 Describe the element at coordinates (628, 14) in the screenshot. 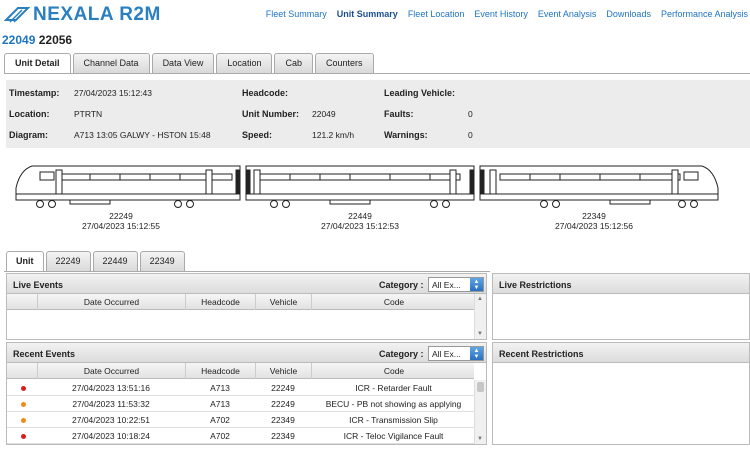

I see `nav-downloads: Downloads` at that location.